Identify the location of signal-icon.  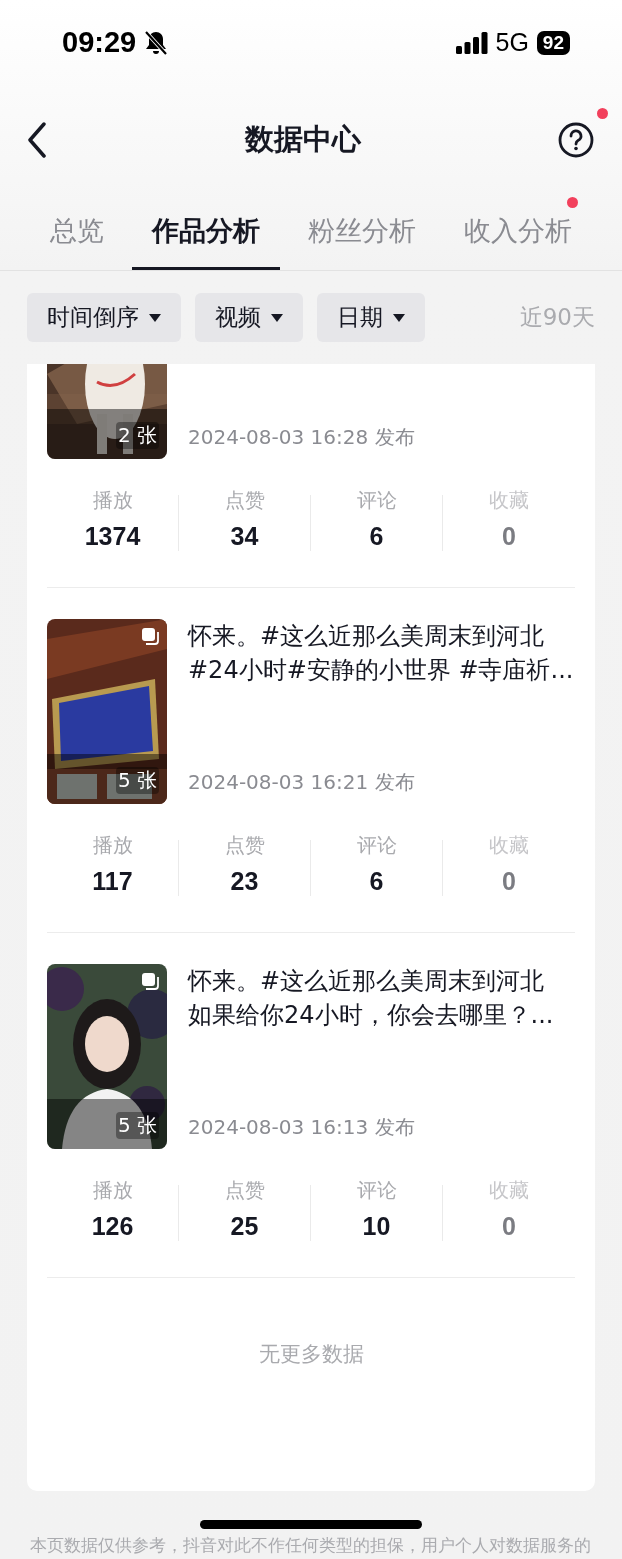
(471, 42).